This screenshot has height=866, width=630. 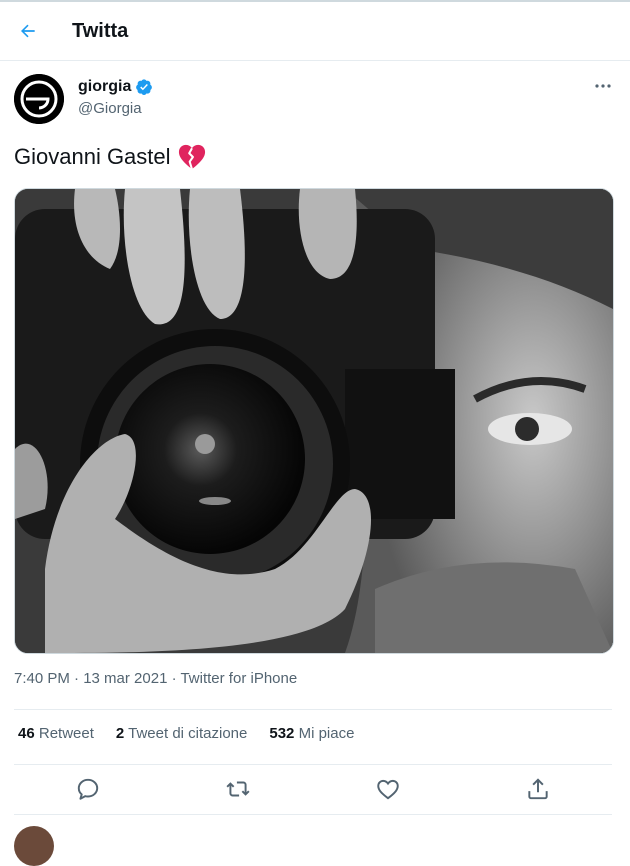 I want to click on arrow-left-icon, so click(x=28, y=31).